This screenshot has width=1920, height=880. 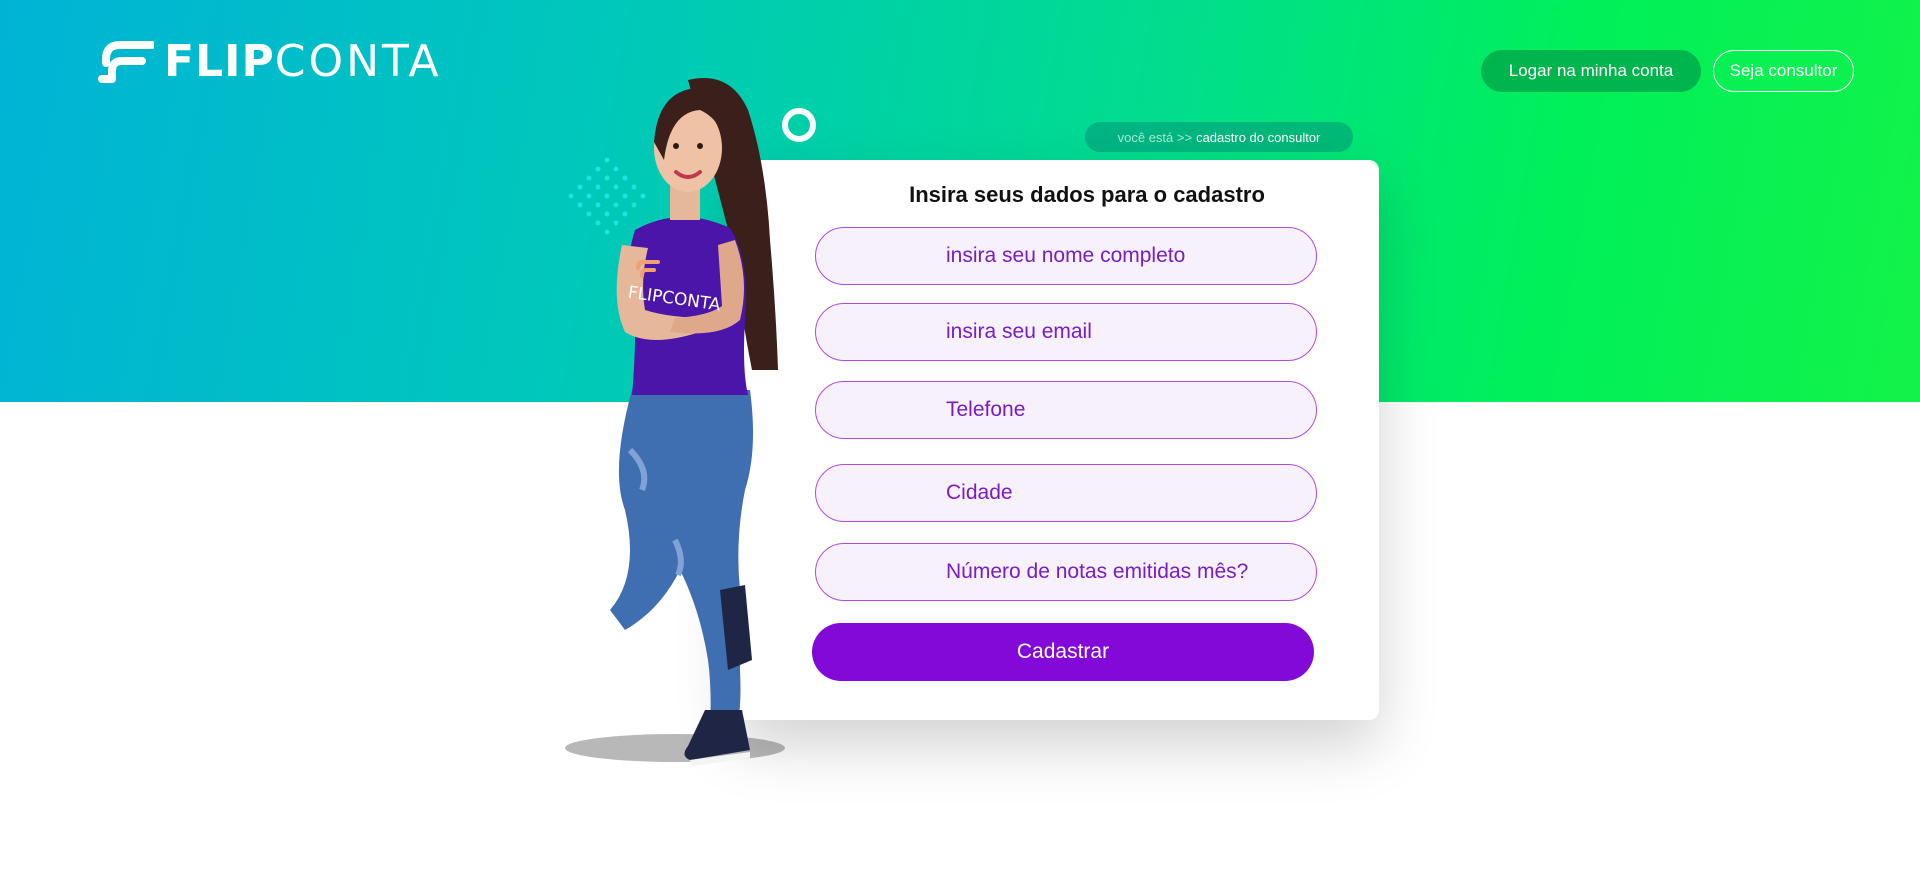 I want to click on login-button: Logar na minha conta, so click(x=1591, y=71).